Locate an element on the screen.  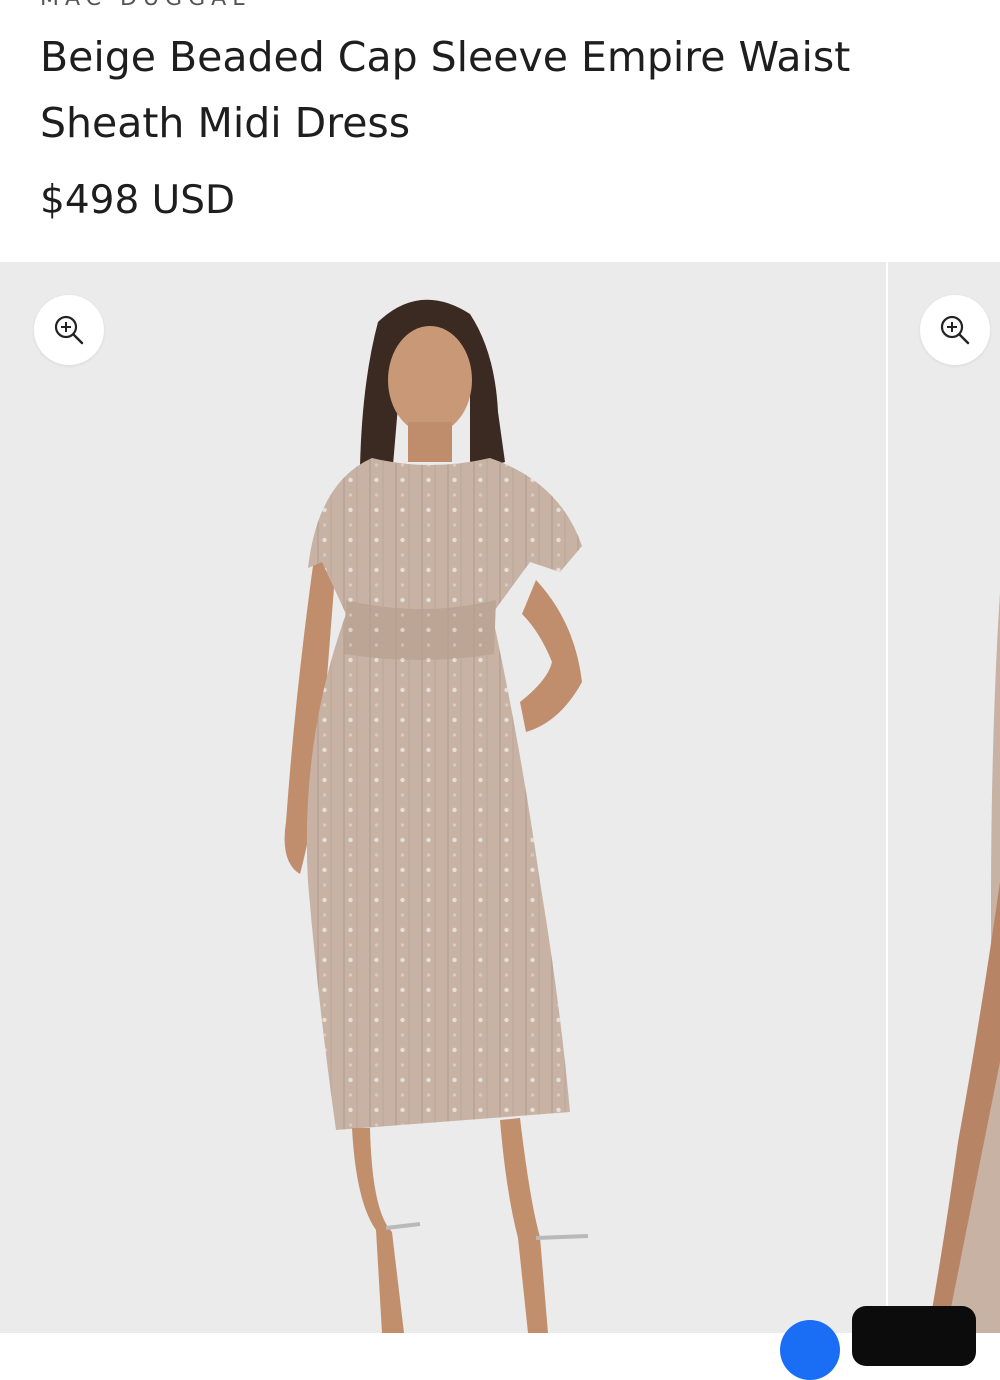
gallery-slide-next is located at coordinates (944, 797).